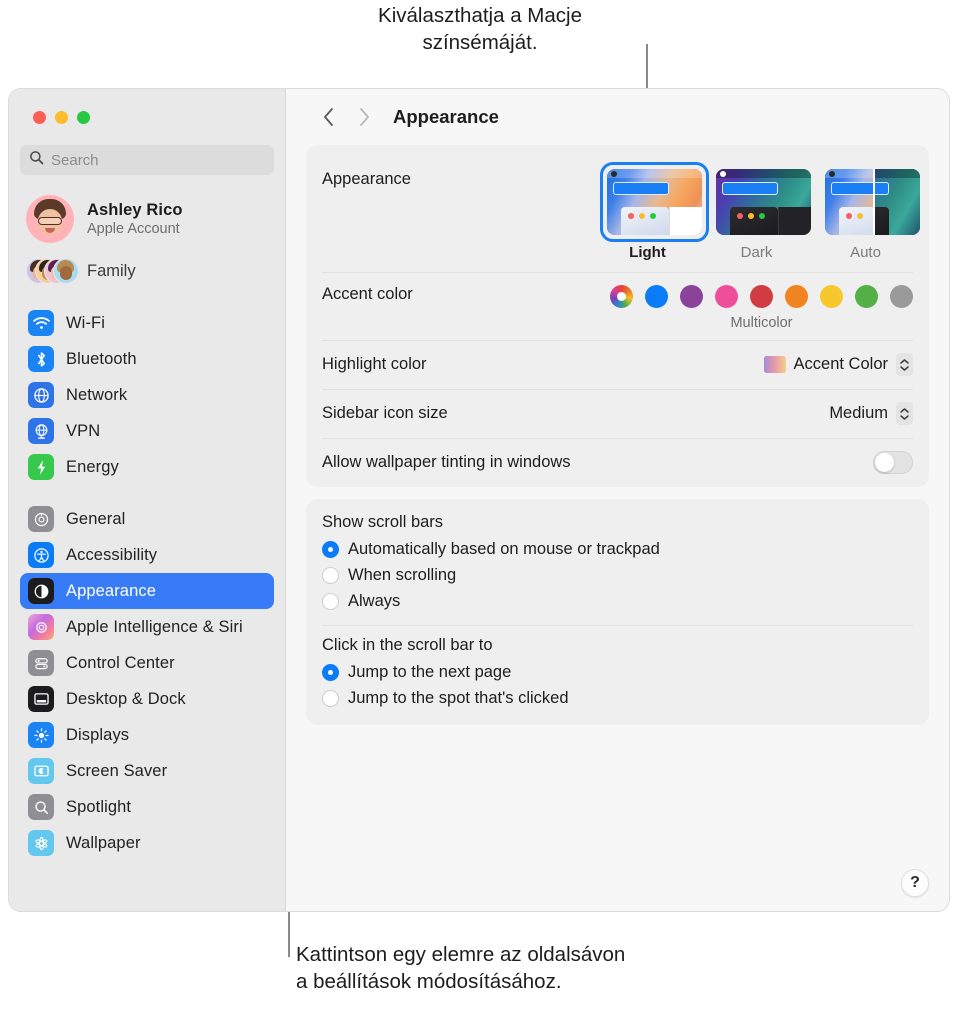 The width and height of the screenshot is (958, 1013). Describe the element at coordinates (99, 806) in the screenshot. I see `sidebar-item-label: Spotlight` at that location.